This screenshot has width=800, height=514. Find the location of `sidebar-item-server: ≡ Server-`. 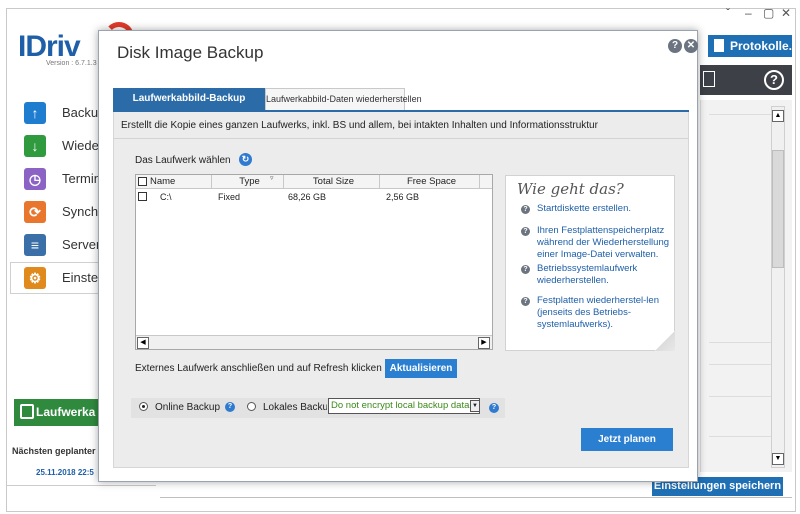

sidebar-item-server: ≡ Server- is located at coordinates (59, 245).